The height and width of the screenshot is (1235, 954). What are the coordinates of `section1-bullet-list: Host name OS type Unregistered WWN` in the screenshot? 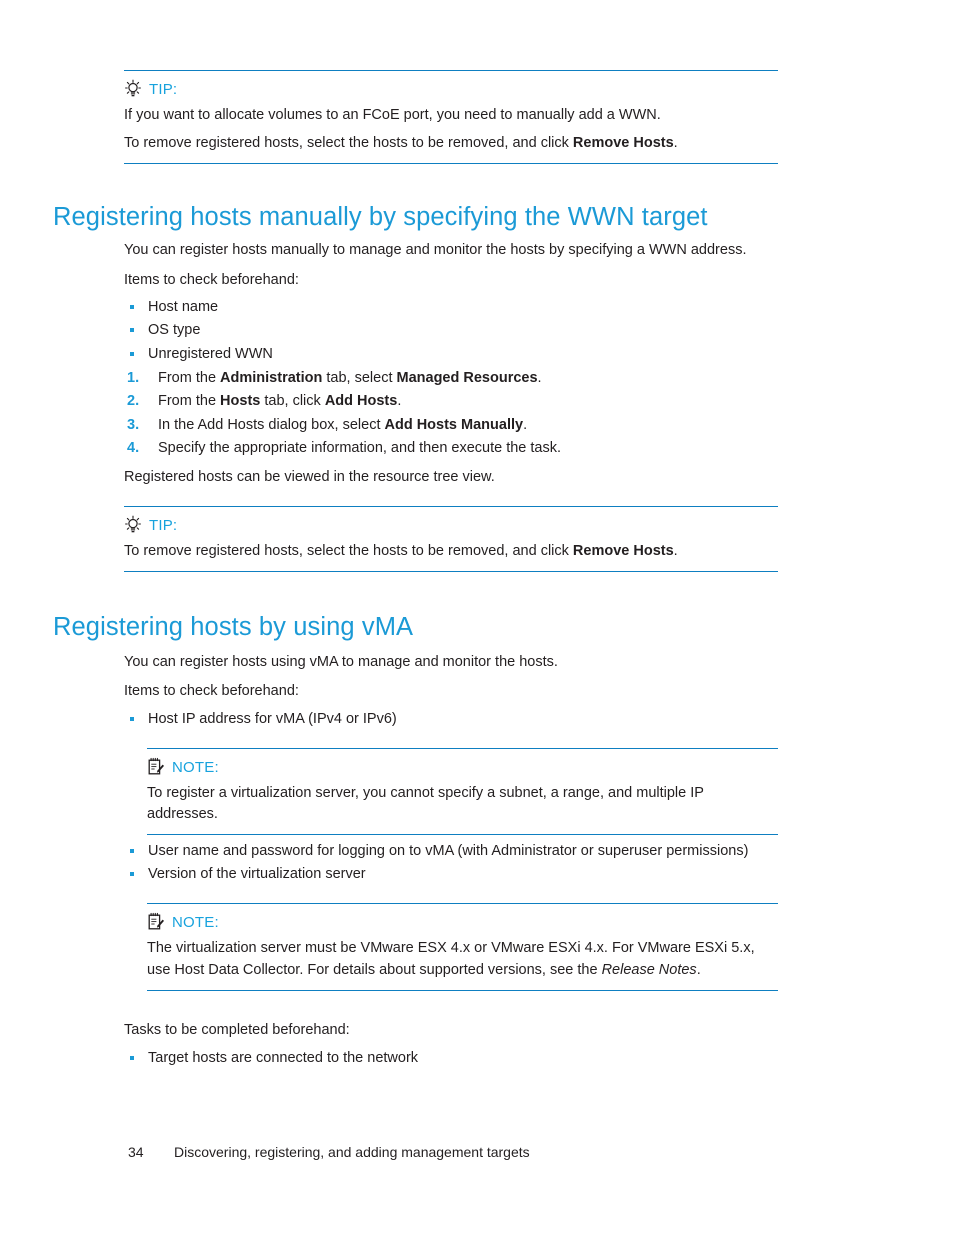 It's located at (449, 331).